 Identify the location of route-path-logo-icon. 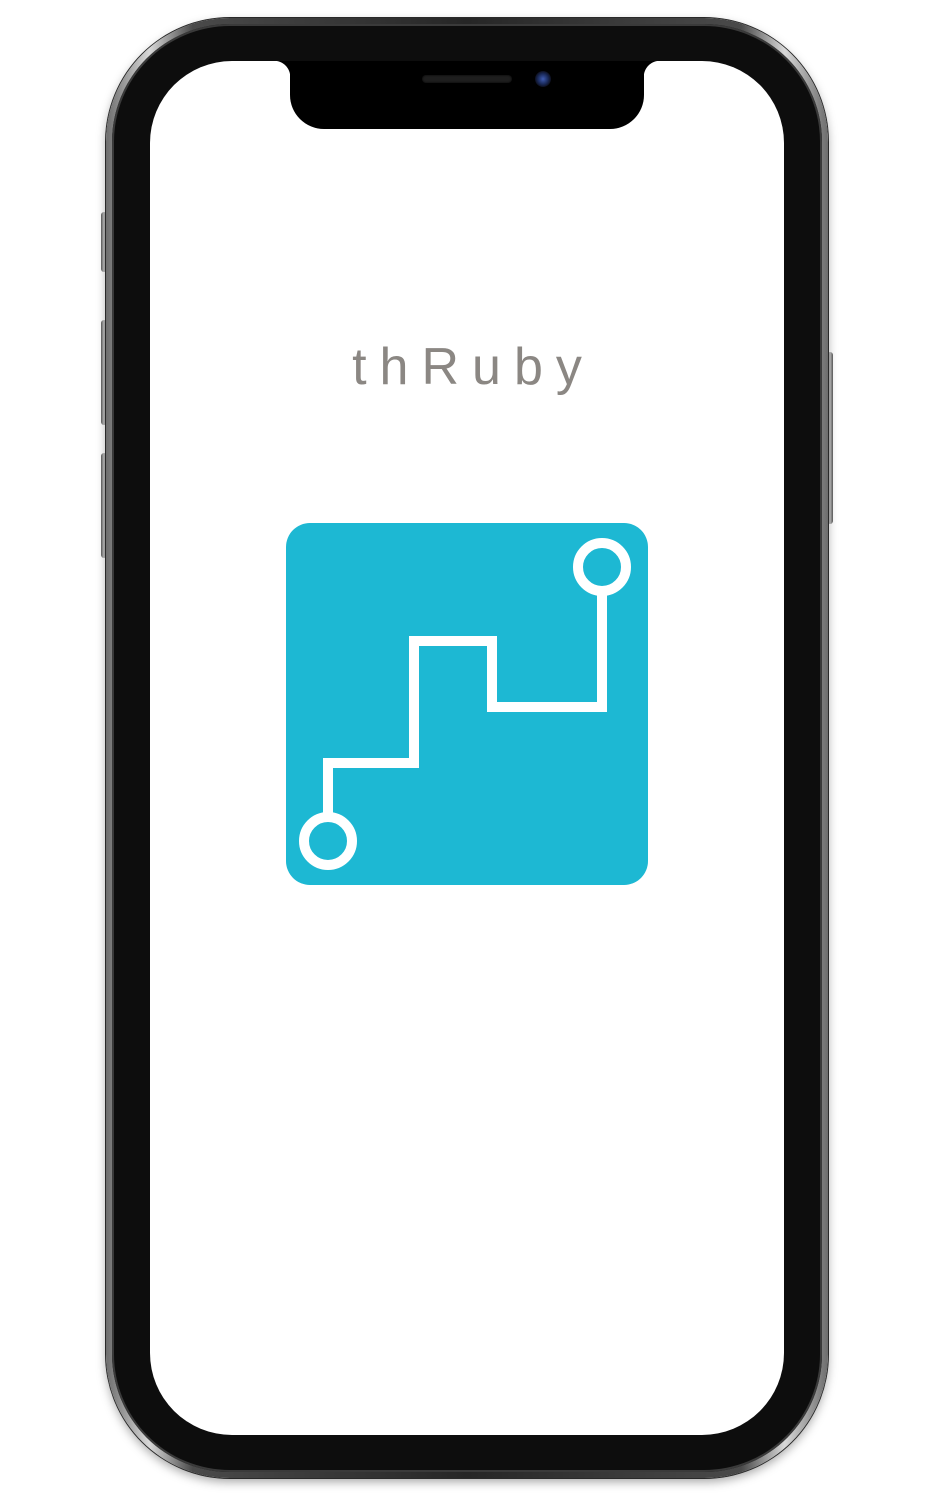
(467, 704).